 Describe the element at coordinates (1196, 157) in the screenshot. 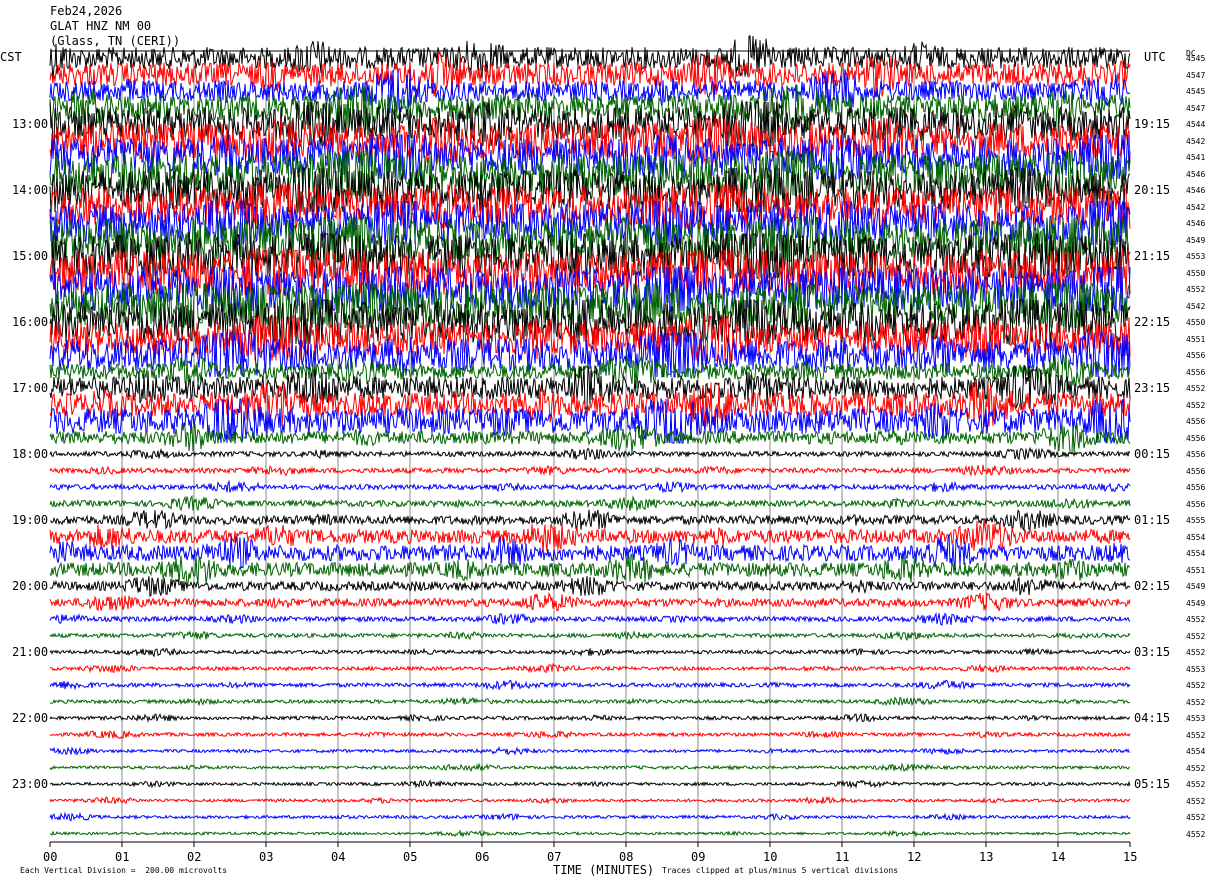

I see `dc-offset-value: 4541` at that location.